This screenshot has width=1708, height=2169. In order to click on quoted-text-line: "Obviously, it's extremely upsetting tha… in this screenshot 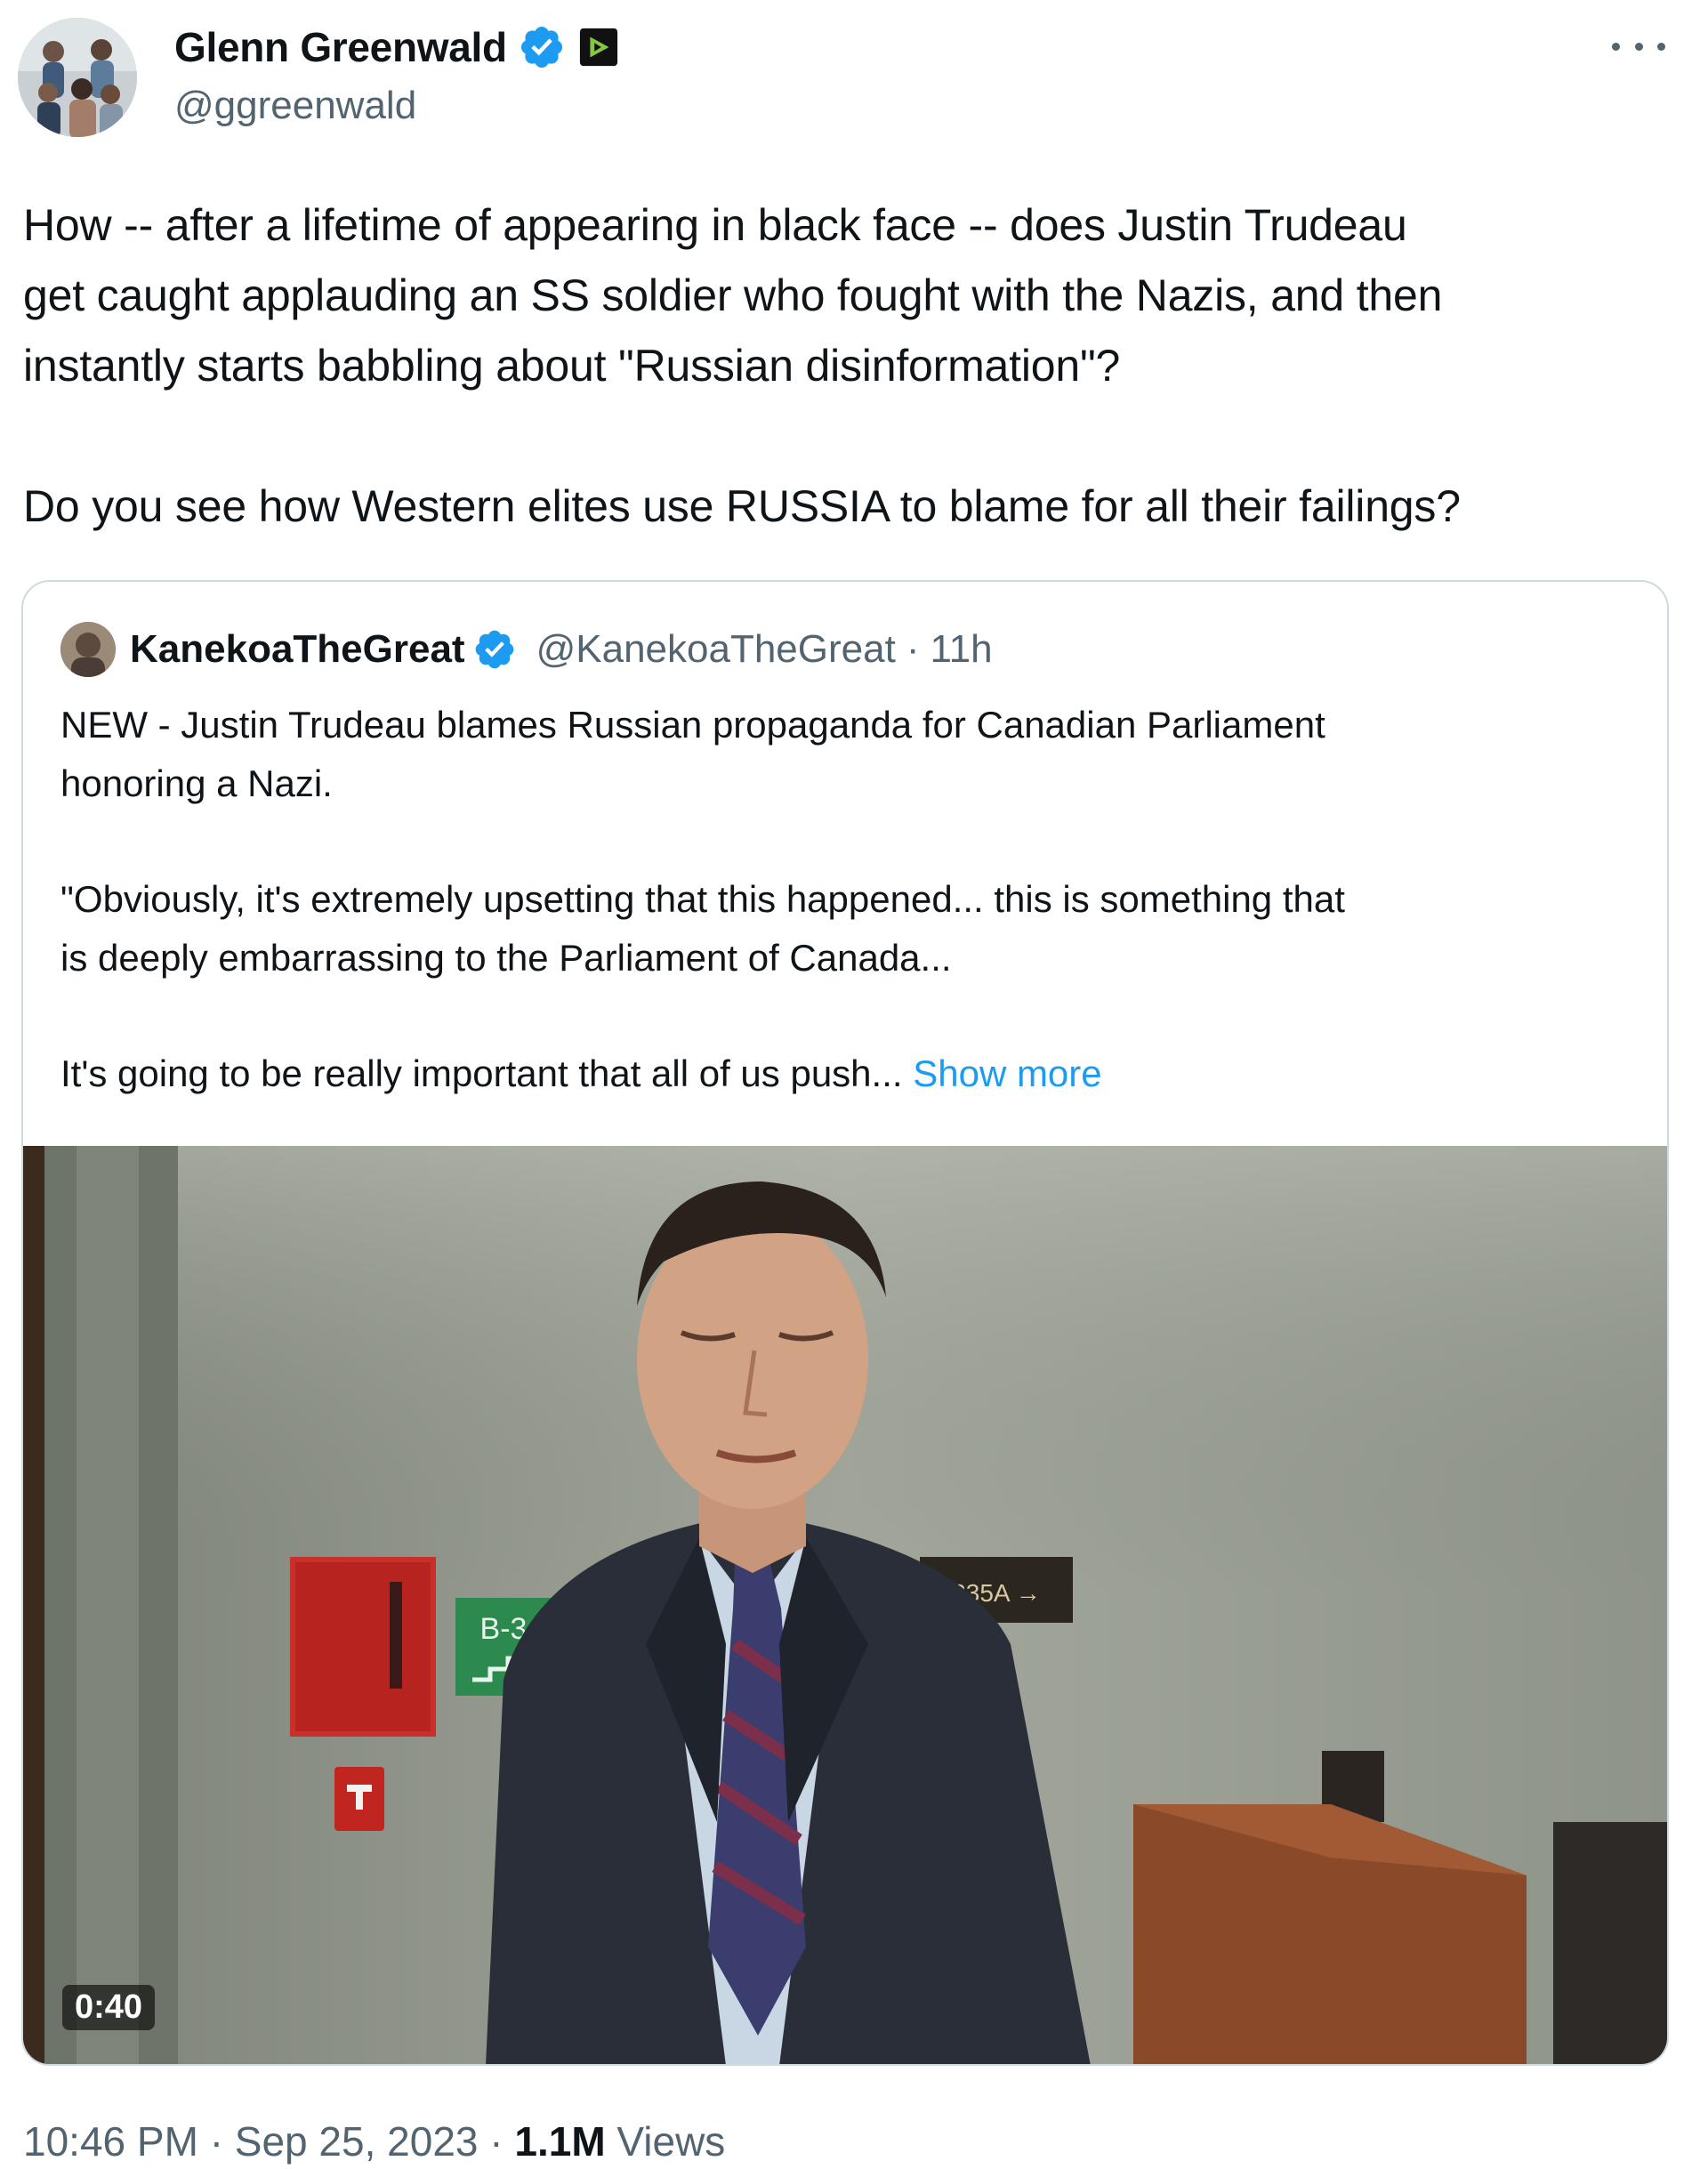, I will do `click(702, 899)`.